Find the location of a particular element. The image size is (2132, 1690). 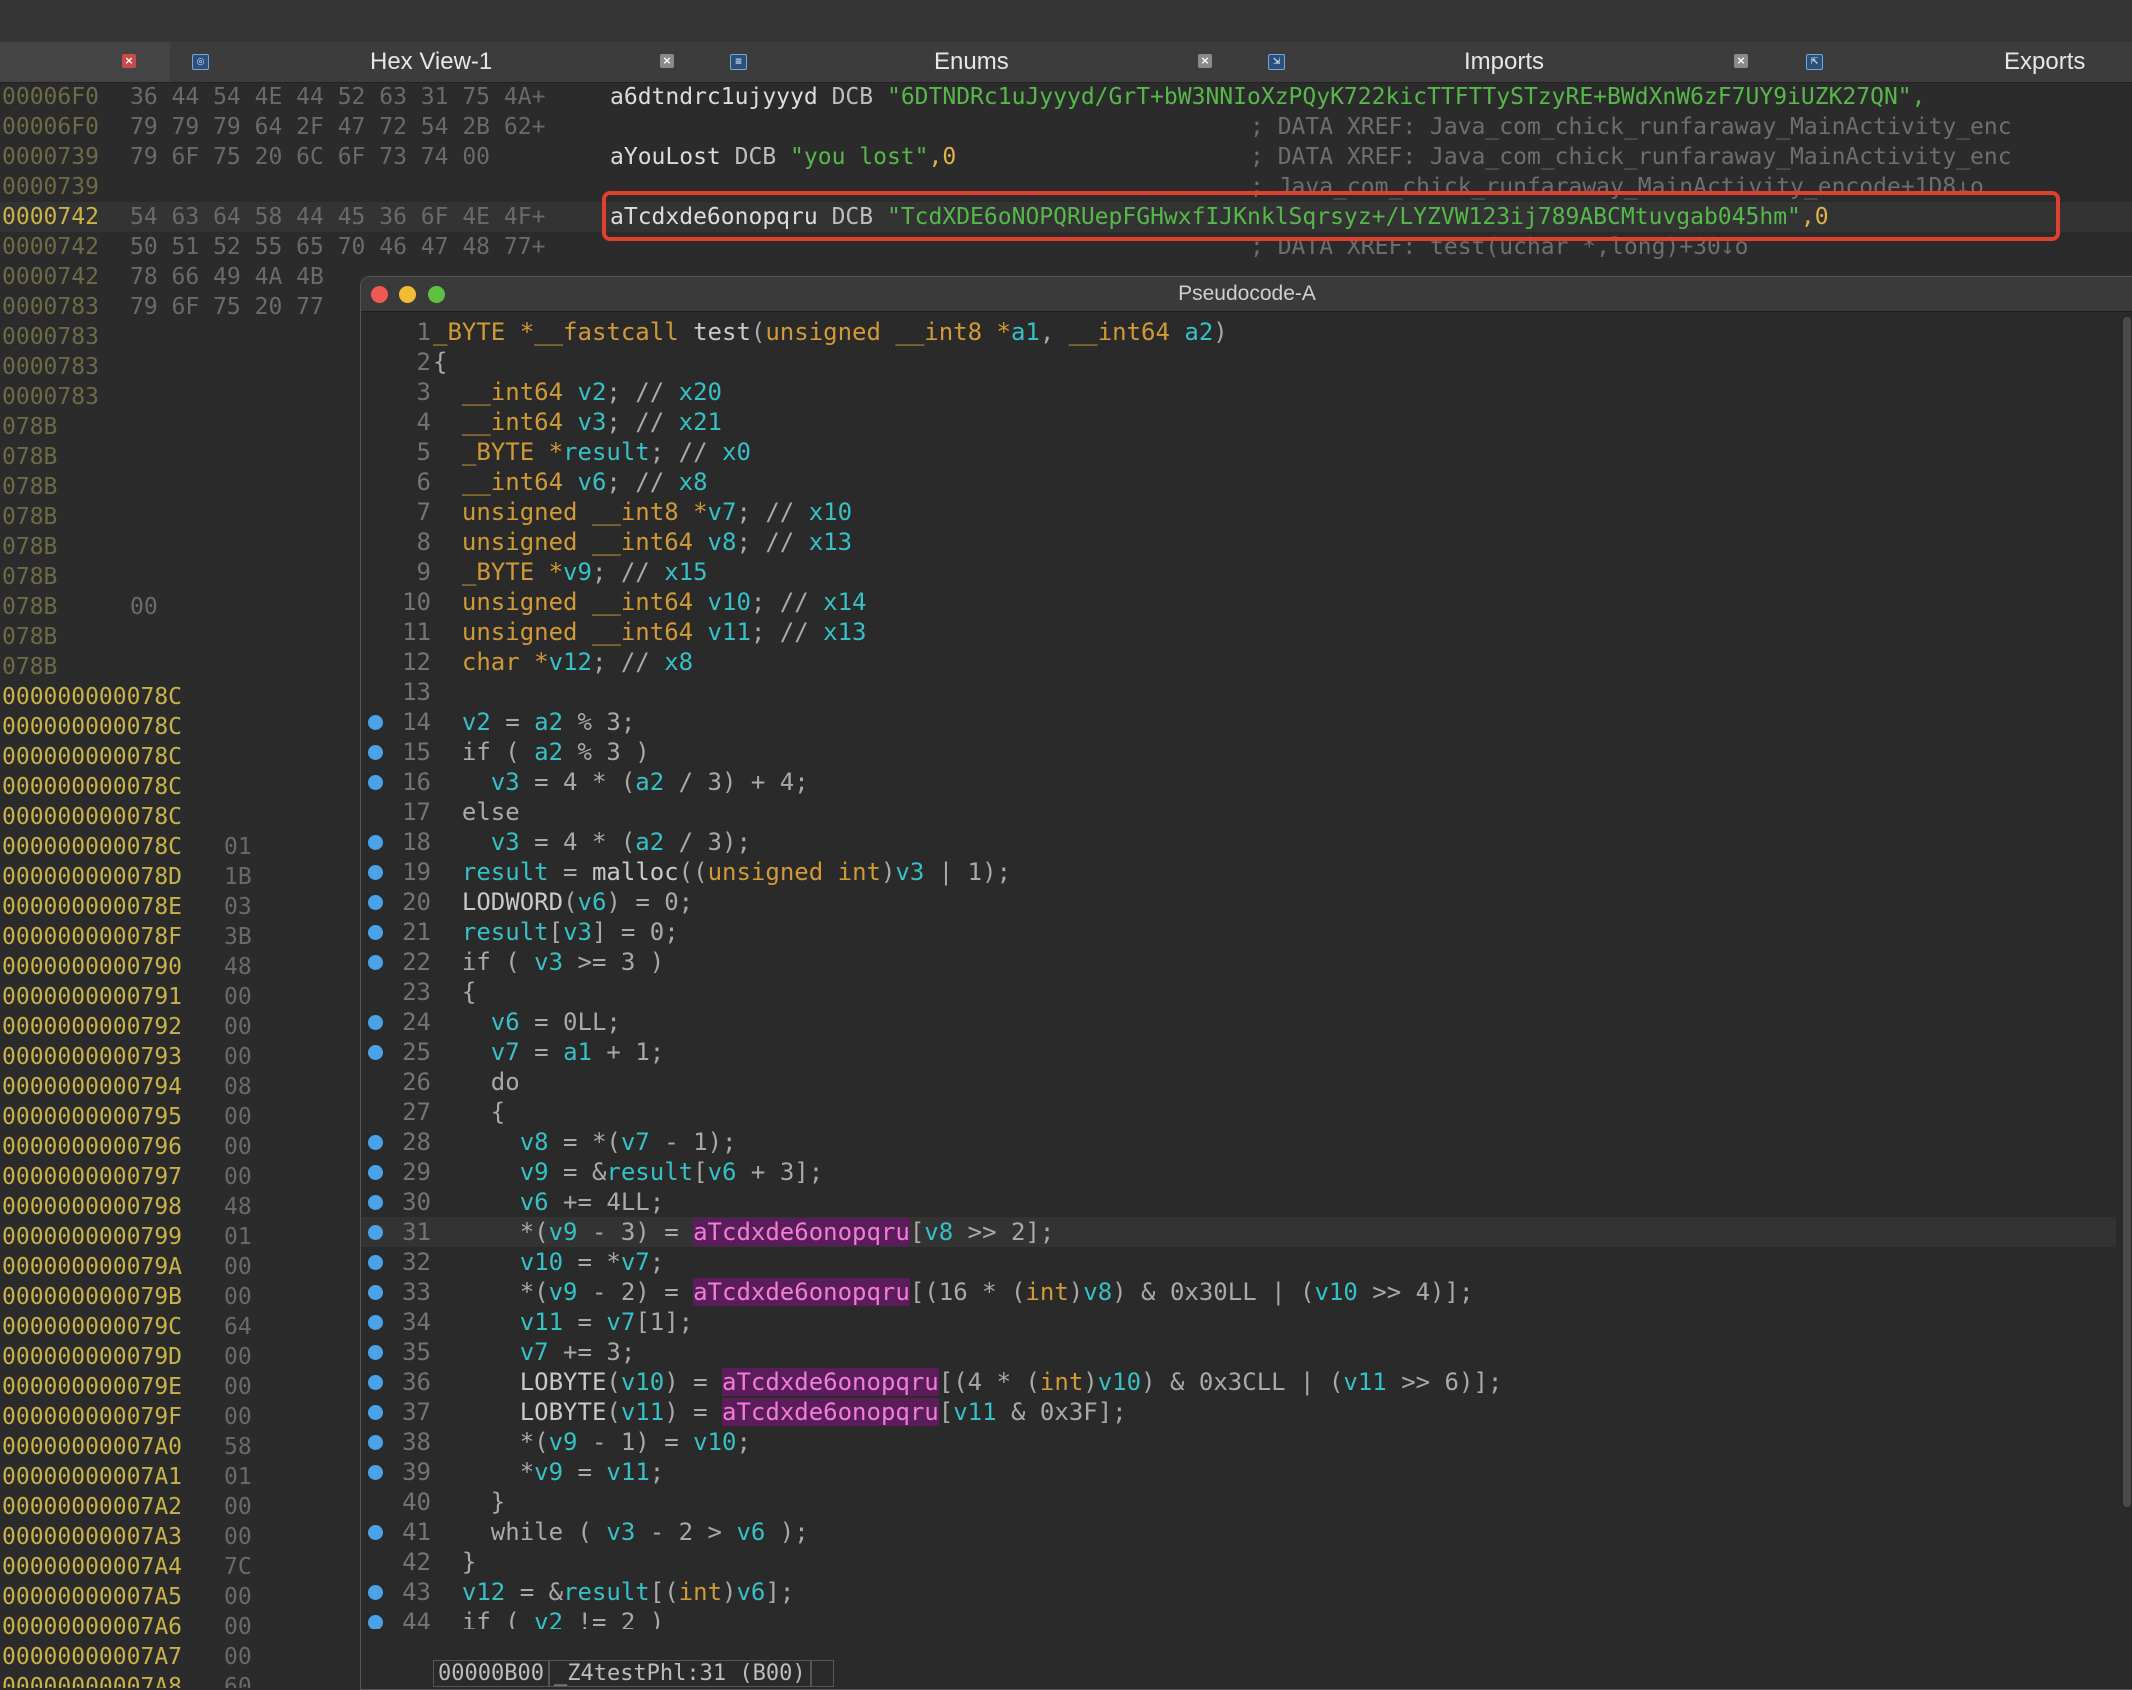

code-token: v3 is located at coordinates (592, 422).